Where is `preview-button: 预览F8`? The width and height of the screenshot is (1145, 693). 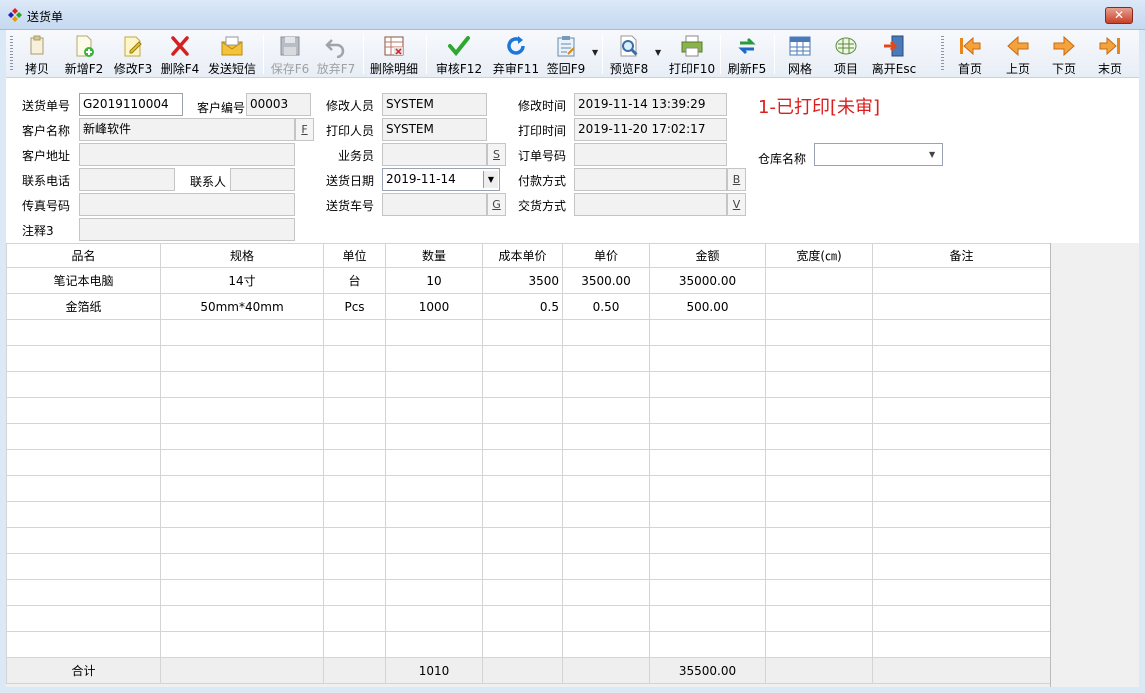 preview-button: 预览F8 is located at coordinates (629, 54).